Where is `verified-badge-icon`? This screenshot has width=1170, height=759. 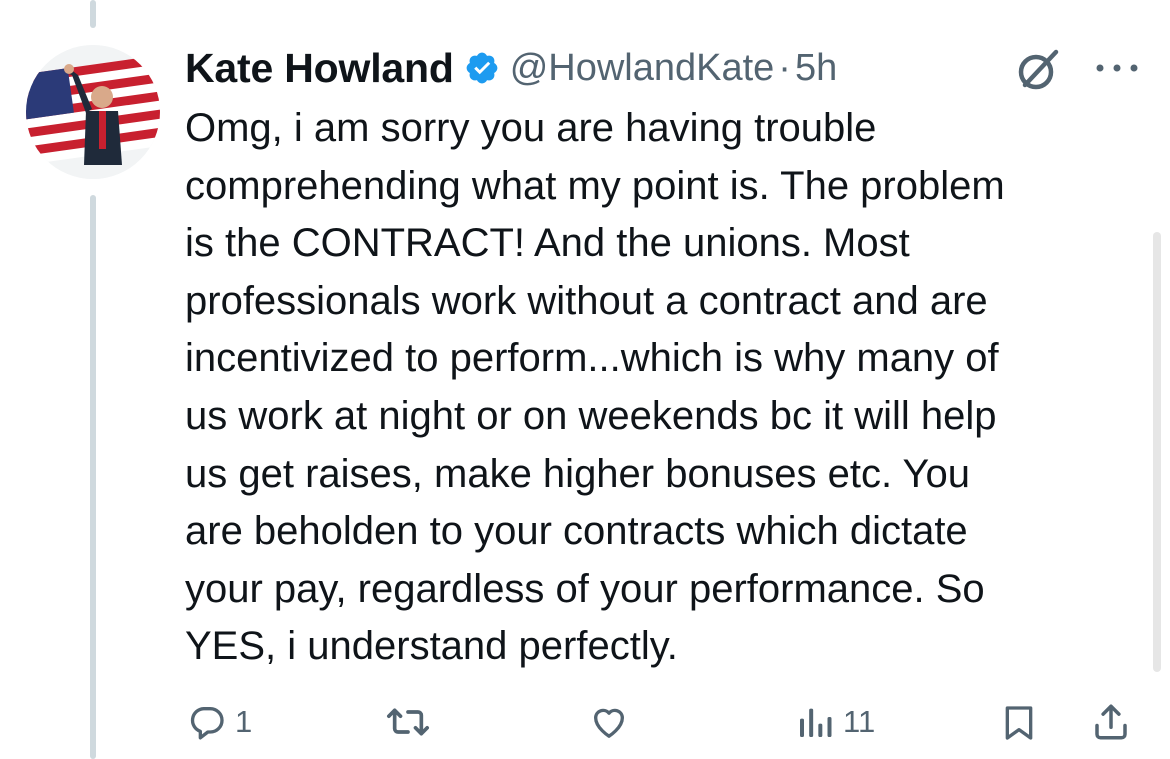 verified-badge-icon is located at coordinates (482, 68).